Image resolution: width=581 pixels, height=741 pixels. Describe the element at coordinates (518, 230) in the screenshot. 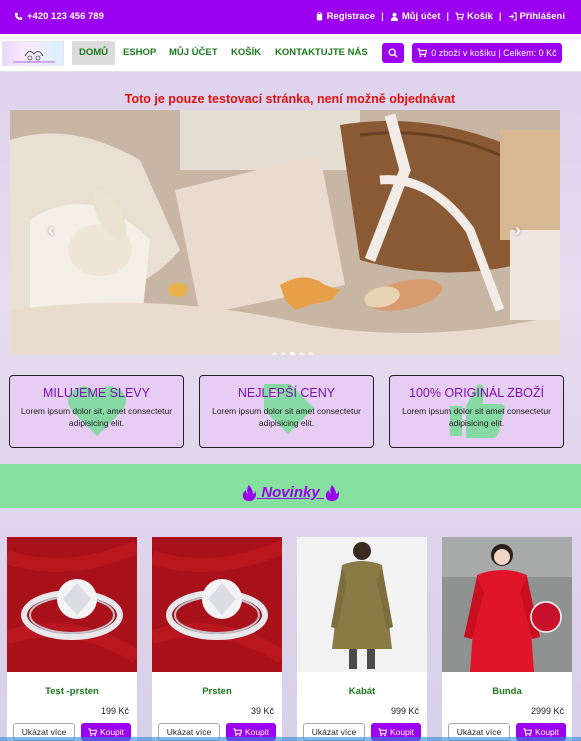

I see `next-slide-button: ›` at that location.